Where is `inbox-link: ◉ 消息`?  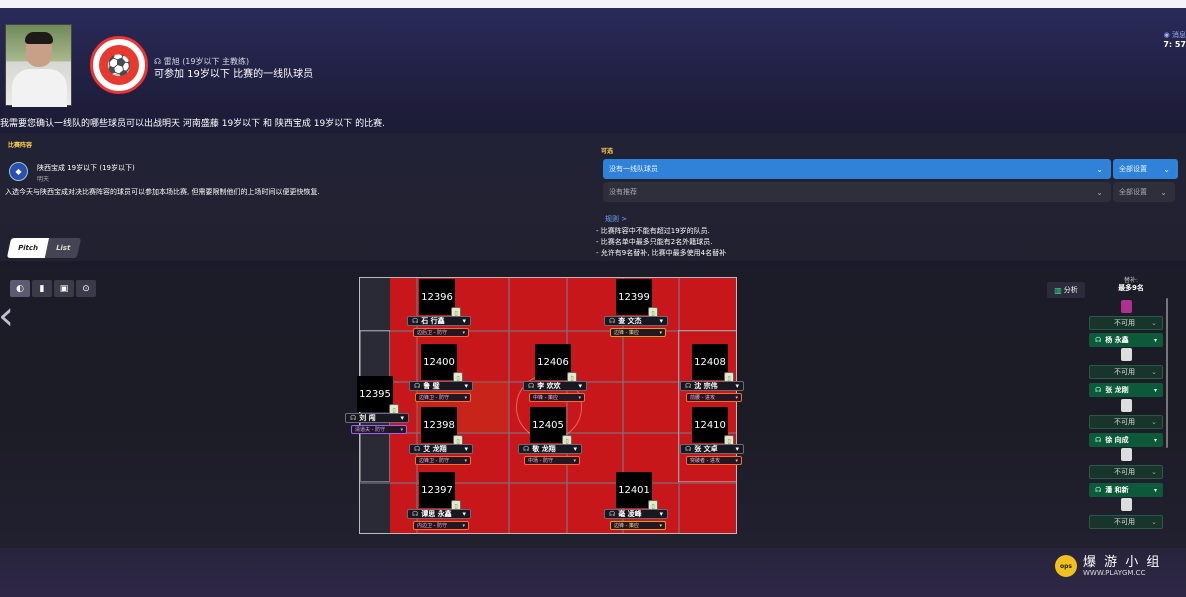 inbox-link: ◉ 消息 is located at coordinates (1174, 35).